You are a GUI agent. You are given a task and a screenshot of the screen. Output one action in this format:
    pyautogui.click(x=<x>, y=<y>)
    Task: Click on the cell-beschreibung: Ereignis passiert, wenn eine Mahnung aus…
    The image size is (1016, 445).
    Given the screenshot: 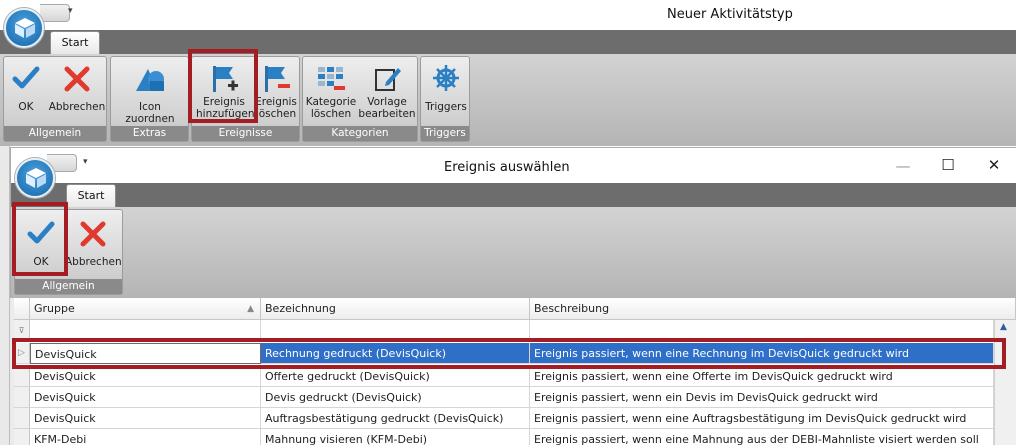 What is the action you would take?
    pyautogui.click(x=762, y=437)
    